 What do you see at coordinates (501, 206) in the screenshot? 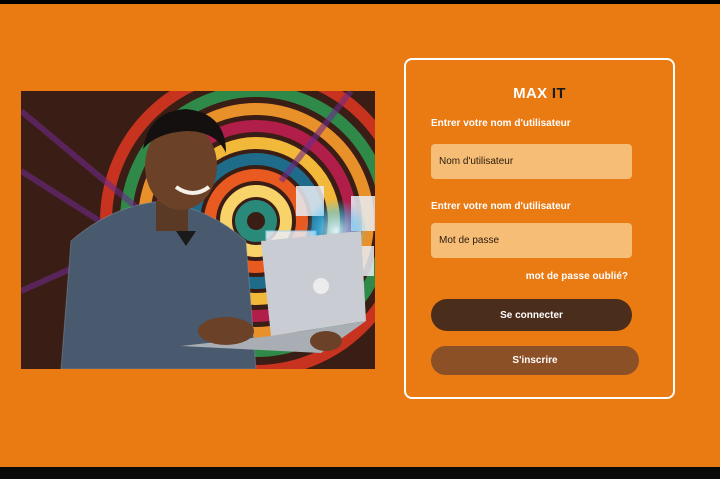
I see `password-label: Entrer votre nom d'utilisateur` at bounding box center [501, 206].